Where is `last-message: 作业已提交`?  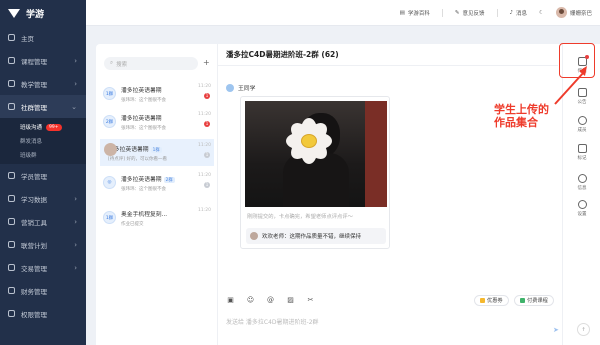 last-message: 作业已提交 is located at coordinates (132, 224).